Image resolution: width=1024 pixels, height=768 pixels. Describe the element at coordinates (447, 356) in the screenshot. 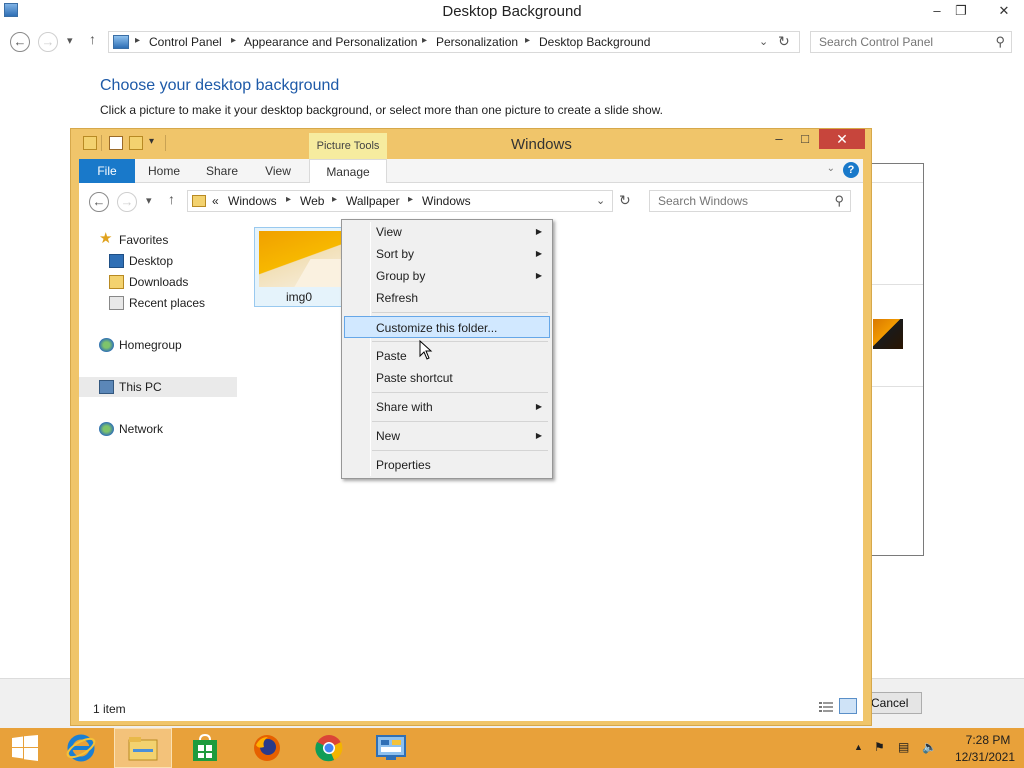

I see `menu-item-paste: Paste` at that location.